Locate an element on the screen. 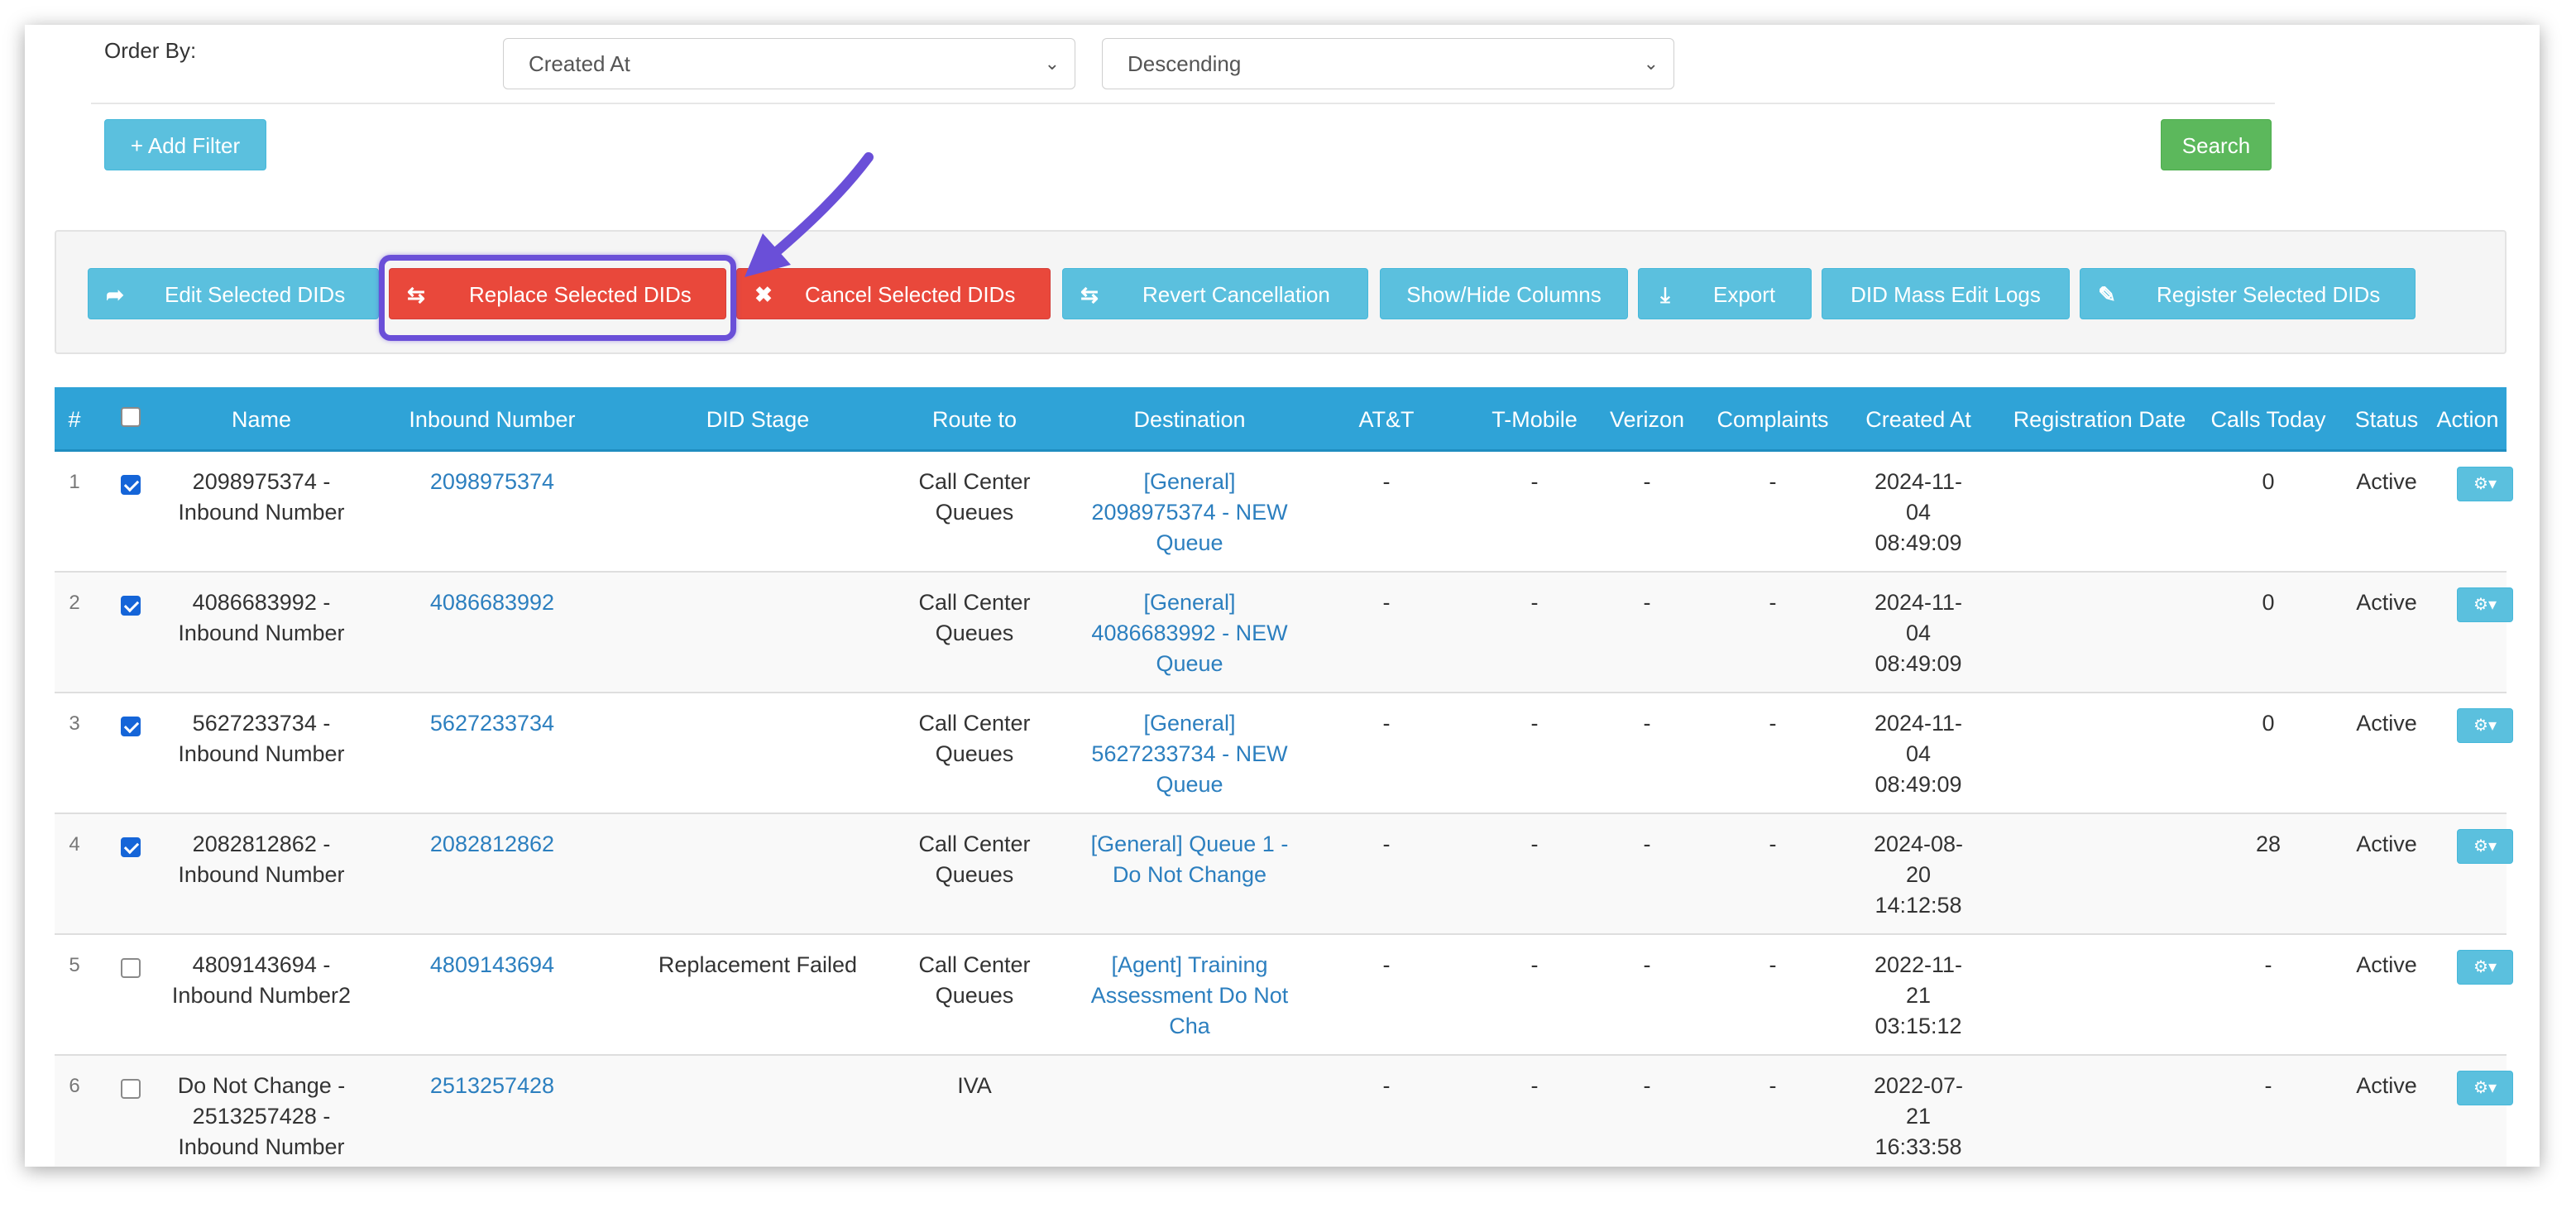 This screenshot has height=1208, width=2576. add-filter-button: + Add Filter is located at coordinates (185, 144).